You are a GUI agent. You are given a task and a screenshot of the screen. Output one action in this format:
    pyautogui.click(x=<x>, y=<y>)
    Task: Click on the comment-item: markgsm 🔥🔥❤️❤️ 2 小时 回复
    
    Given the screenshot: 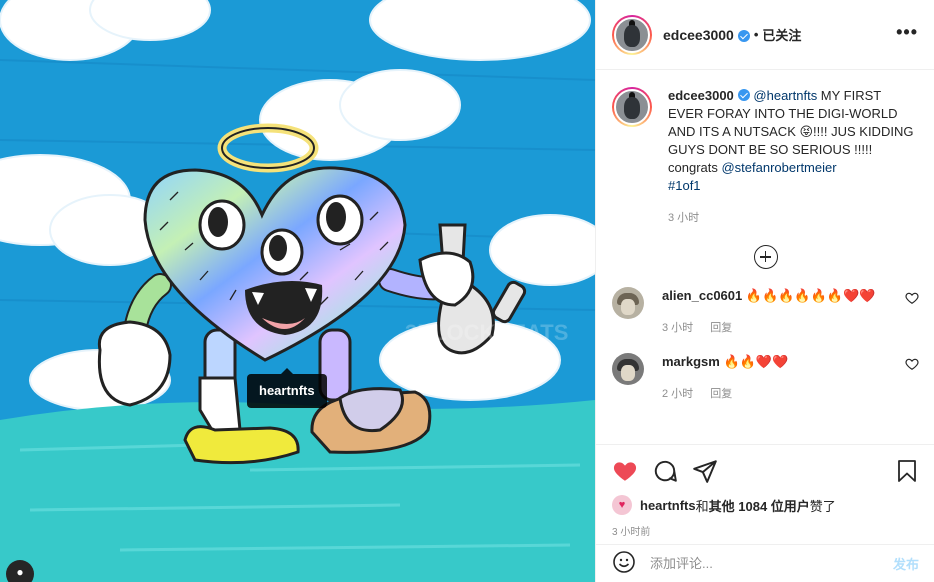 What is the action you would take?
    pyautogui.click(x=765, y=378)
    